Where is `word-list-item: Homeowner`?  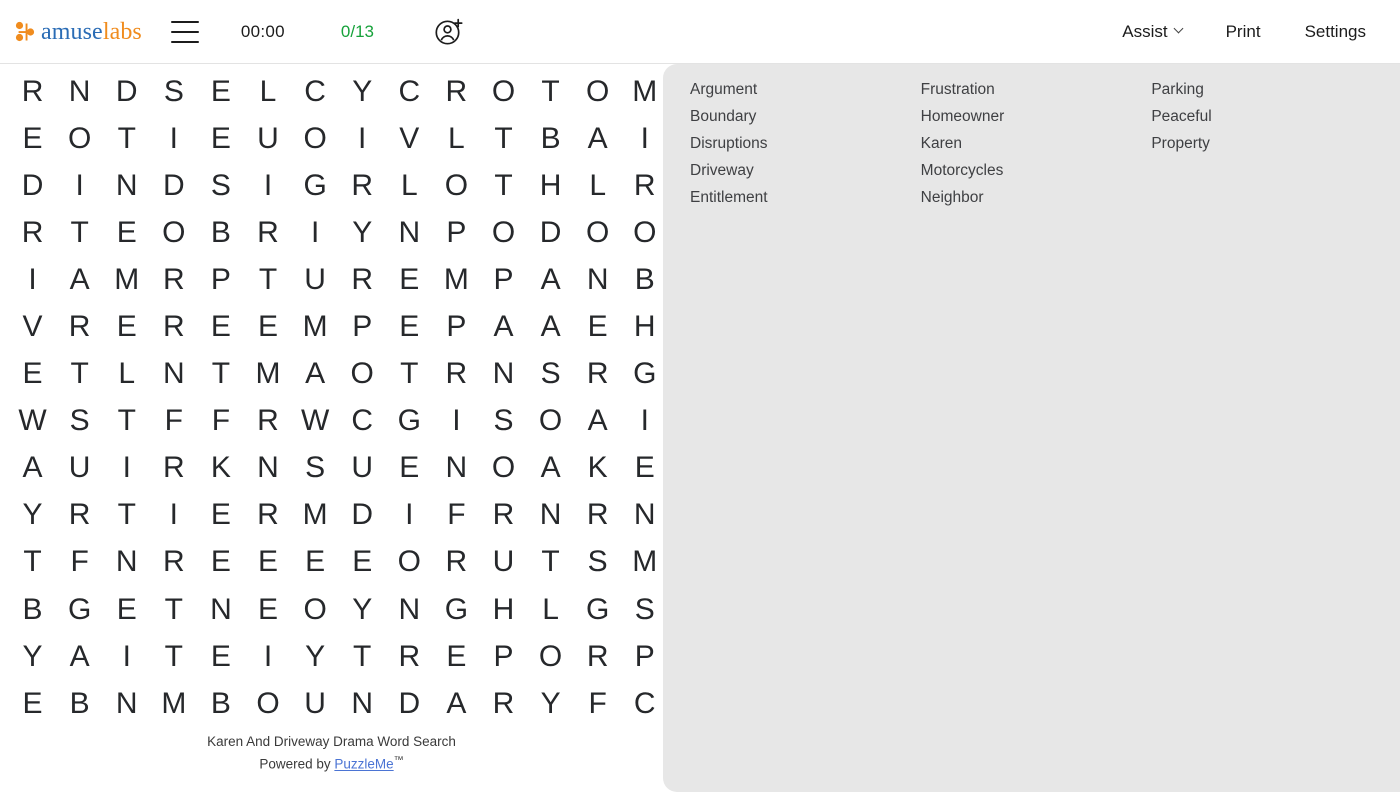 word-list-item: Homeowner is located at coordinates (1036, 116).